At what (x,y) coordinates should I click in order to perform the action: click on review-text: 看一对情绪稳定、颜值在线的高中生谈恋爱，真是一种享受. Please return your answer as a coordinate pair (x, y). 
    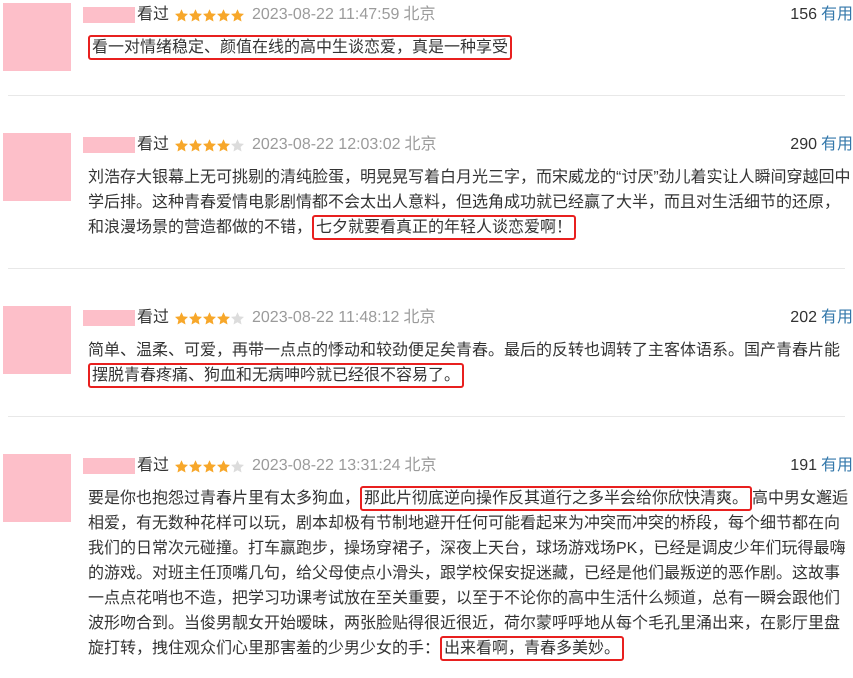
    Looking at the image, I should click on (468, 47).